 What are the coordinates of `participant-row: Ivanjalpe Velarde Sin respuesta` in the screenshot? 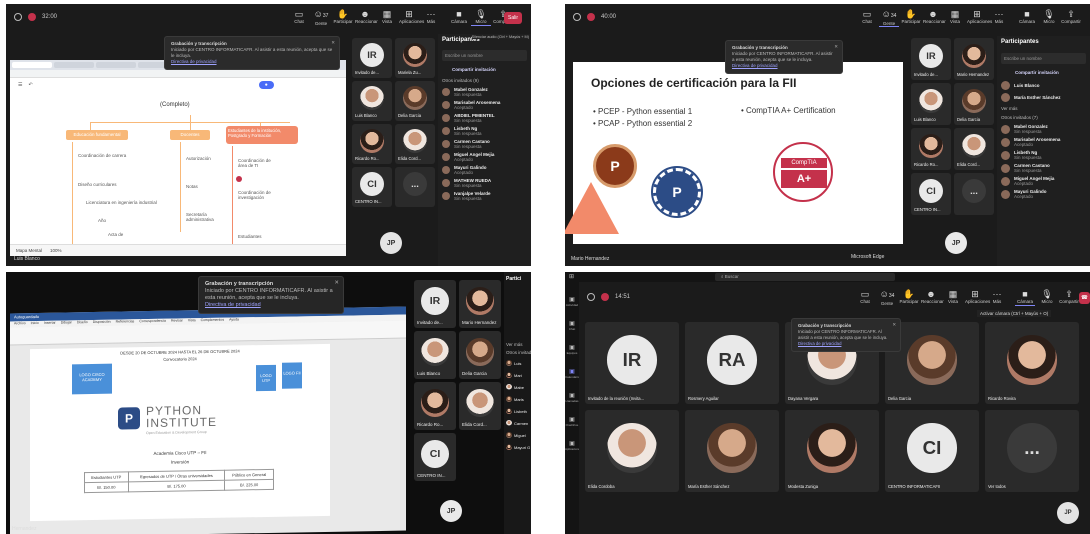 It's located at (484, 196).